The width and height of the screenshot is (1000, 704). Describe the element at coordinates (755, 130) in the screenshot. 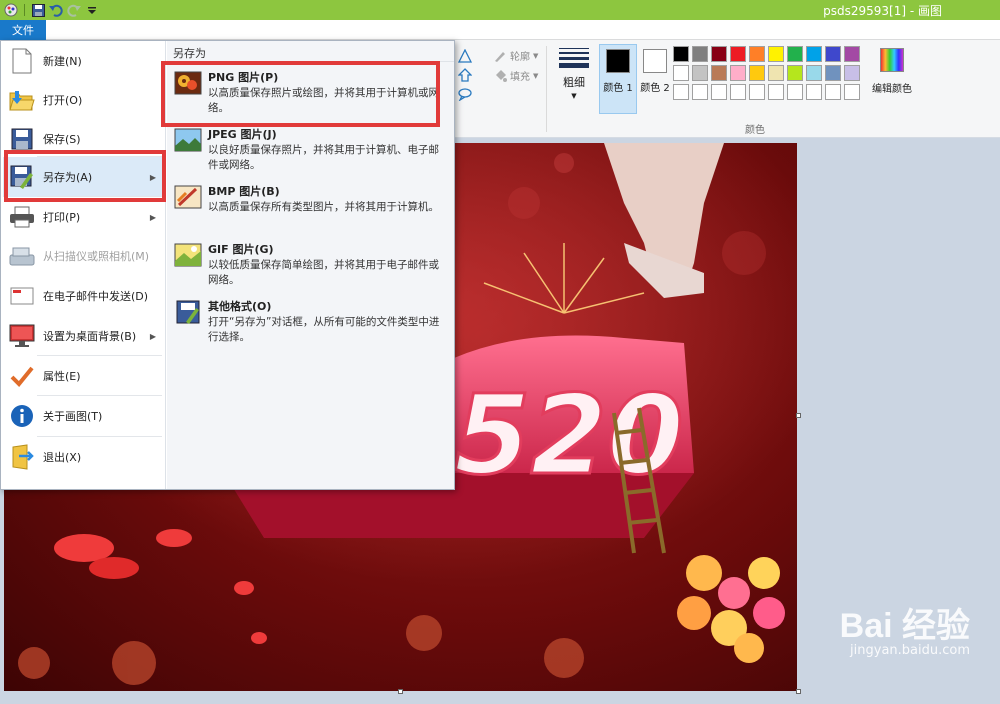

I see `colors-group-label: 颜色` at that location.